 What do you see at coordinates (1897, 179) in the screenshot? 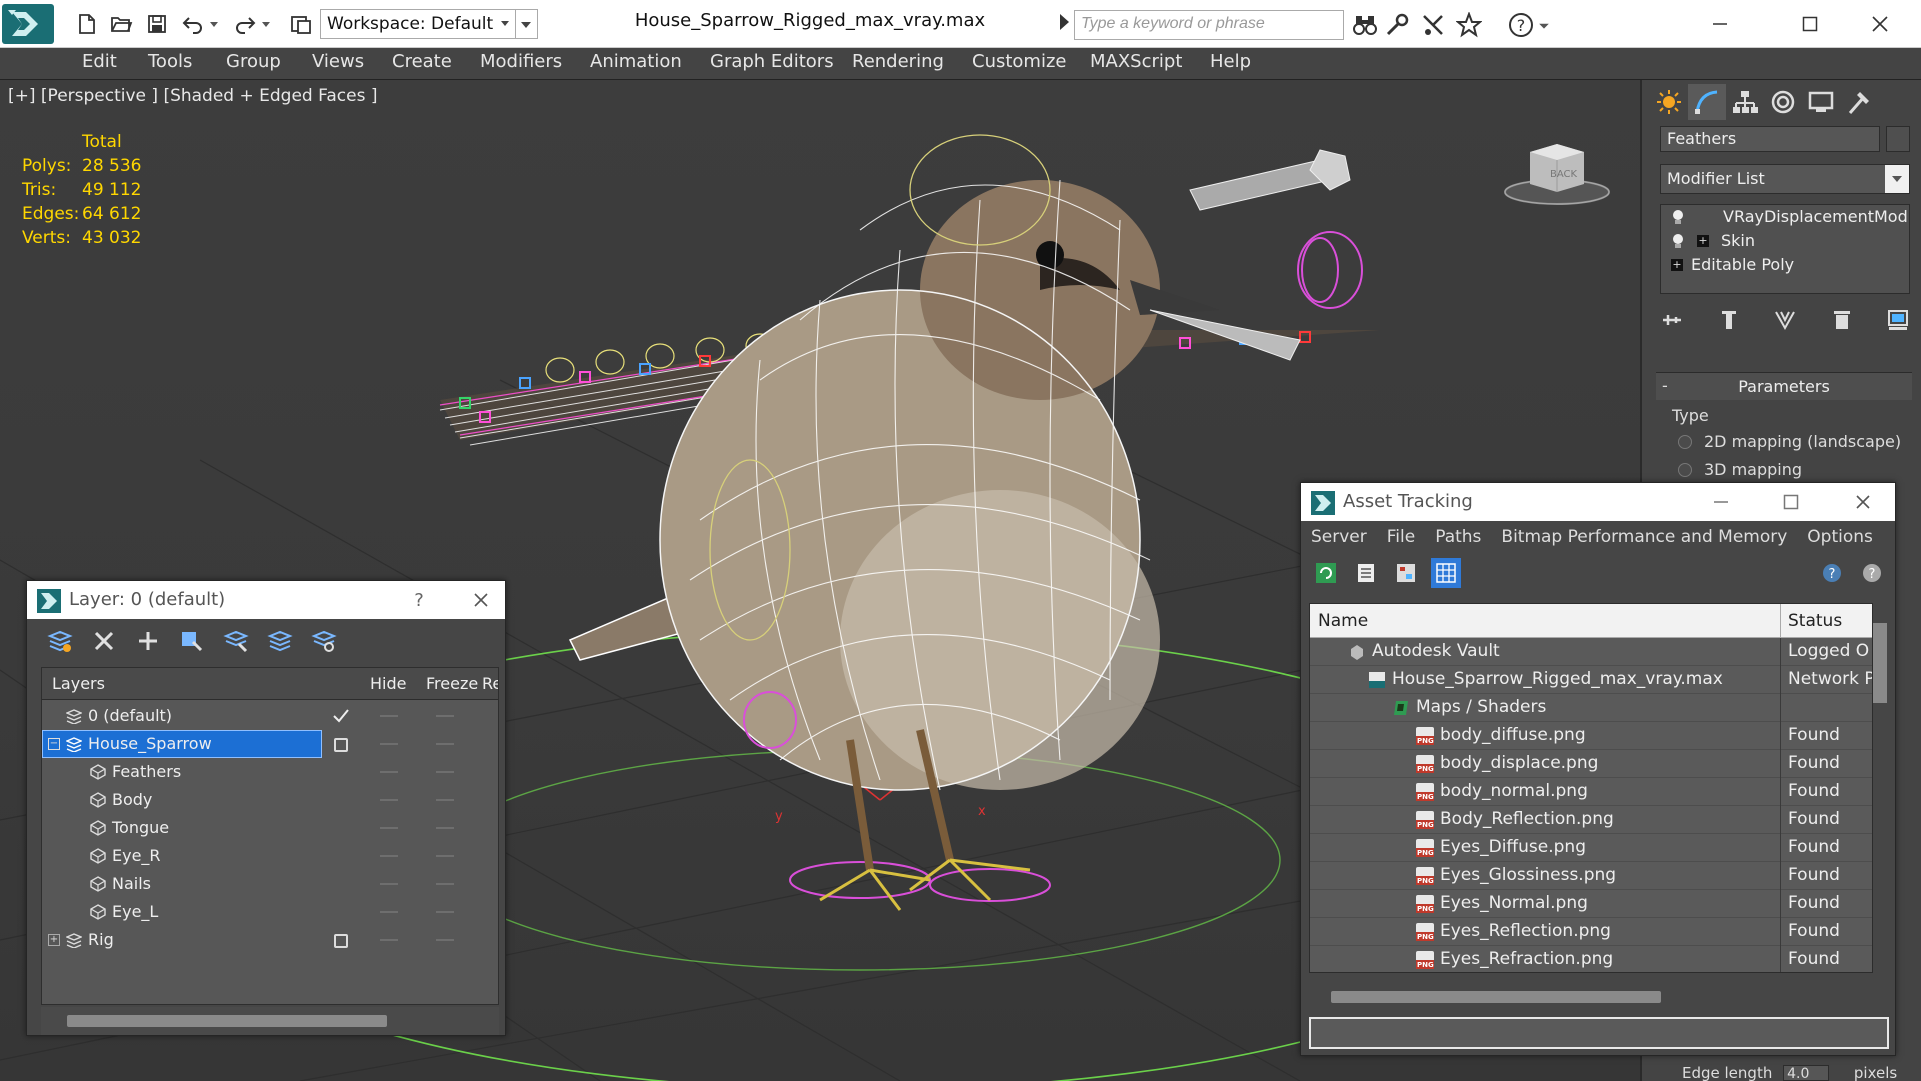
I see `chevron-down-icon` at bounding box center [1897, 179].